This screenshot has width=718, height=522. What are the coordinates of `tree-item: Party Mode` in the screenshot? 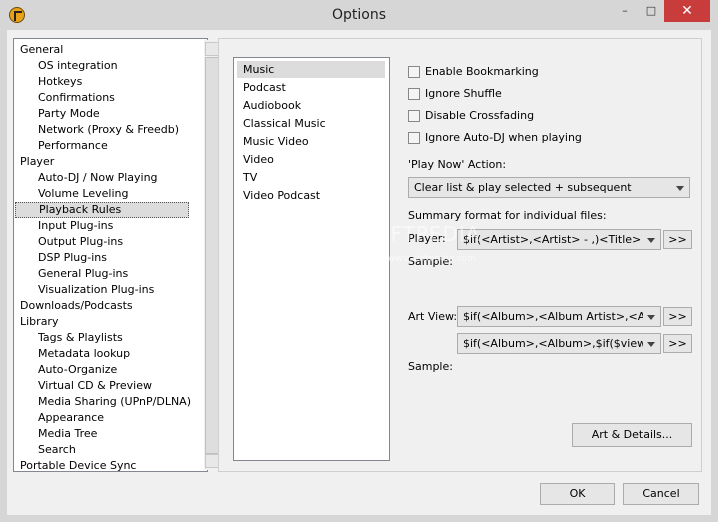 It's located at (69, 114).